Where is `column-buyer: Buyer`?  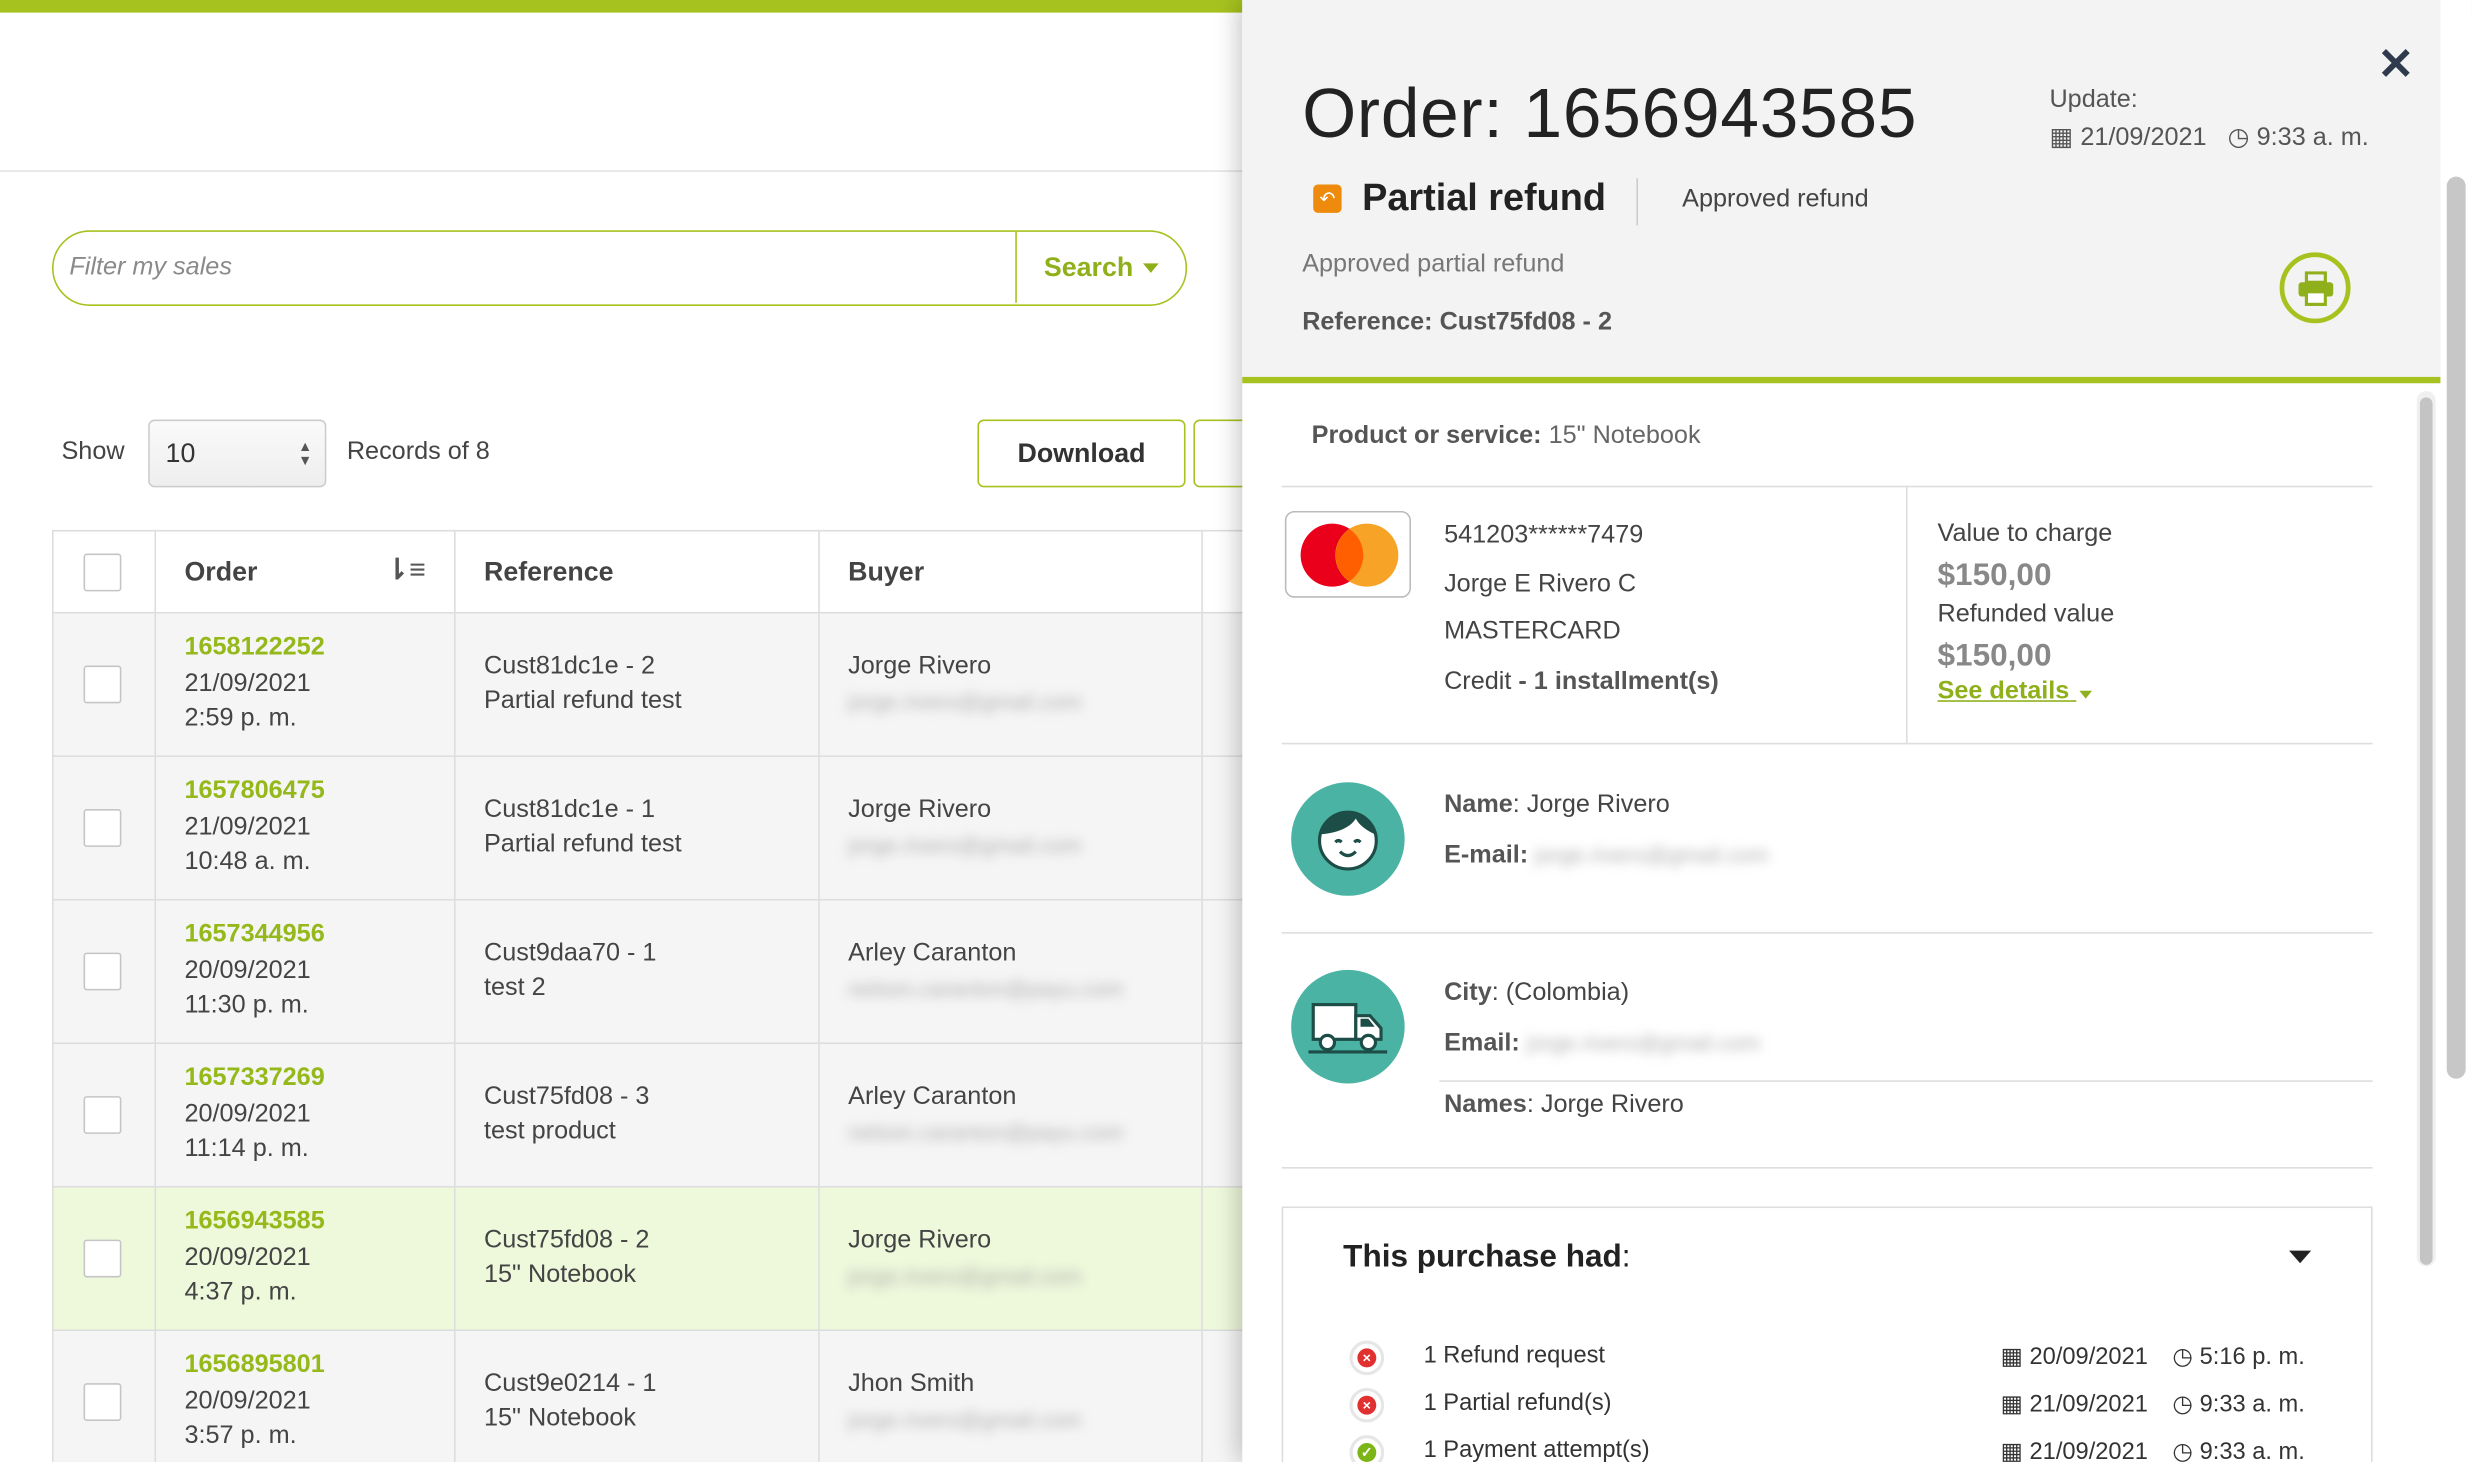
column-buyer: Buyer is located at coordinates (1010, 571).